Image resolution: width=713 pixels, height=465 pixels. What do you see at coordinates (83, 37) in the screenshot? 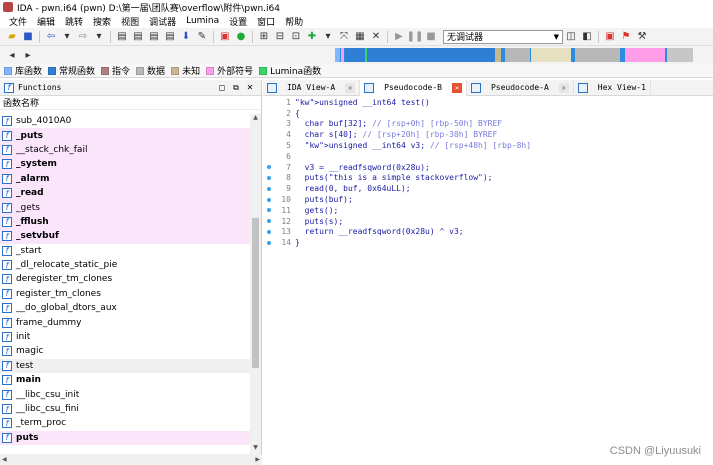
I see `forward-arrow-icon: ⇨` at bounding box center [83, 37].